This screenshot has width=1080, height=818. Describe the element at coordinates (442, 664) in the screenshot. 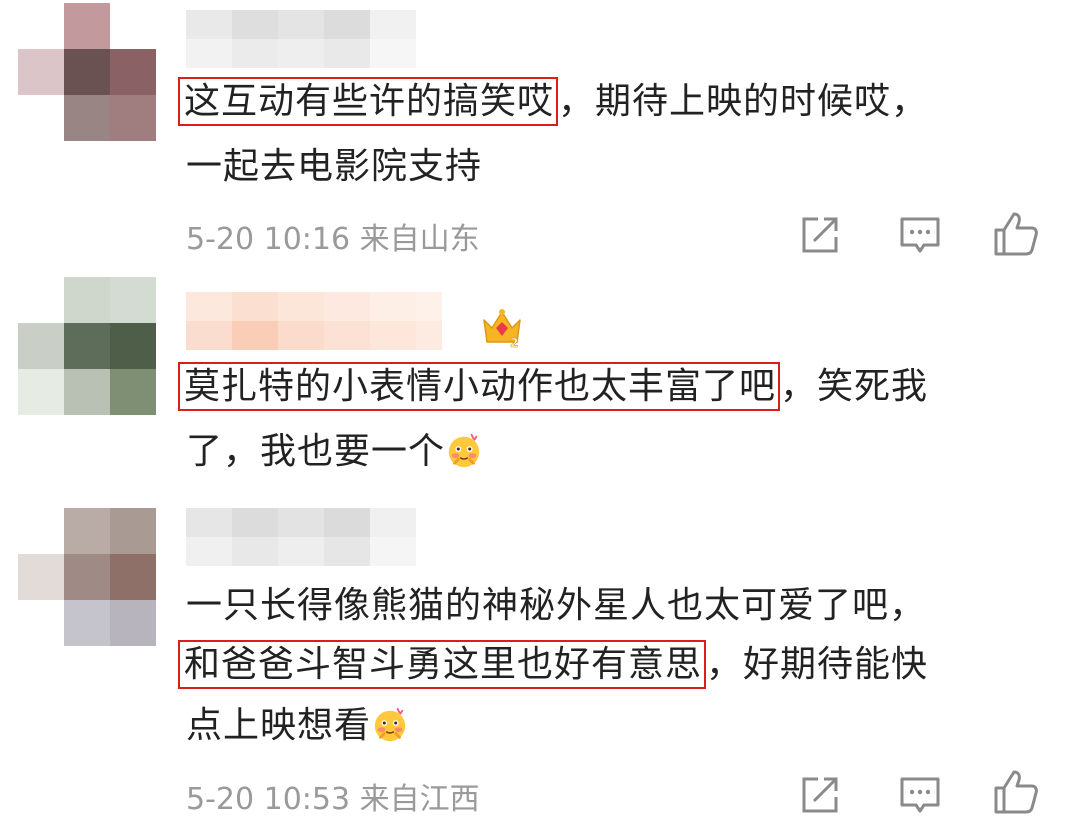

I see `highlight-box: 和爸爸斗智斗勇这里也好有意思` at that location.